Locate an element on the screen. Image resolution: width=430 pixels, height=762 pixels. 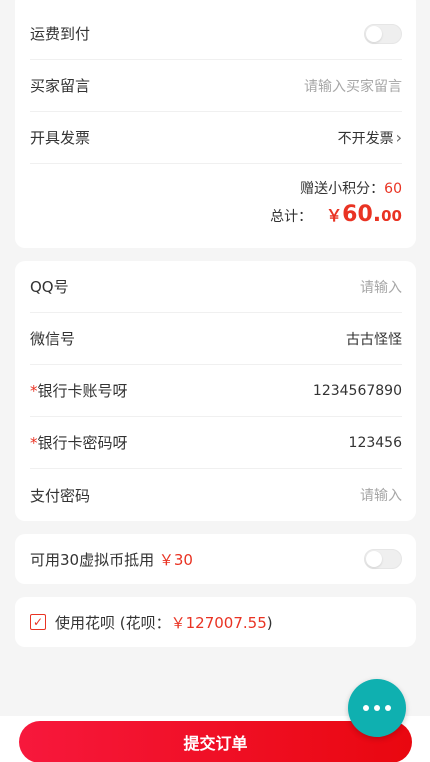
submit-order-button: 提交订单 is located at coordinates (215, 741).